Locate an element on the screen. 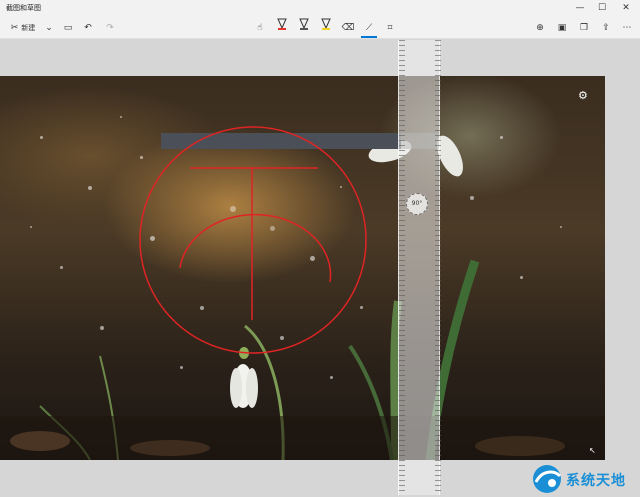  ruler-angle-dial: 90° is located at coordinates (417, 204).